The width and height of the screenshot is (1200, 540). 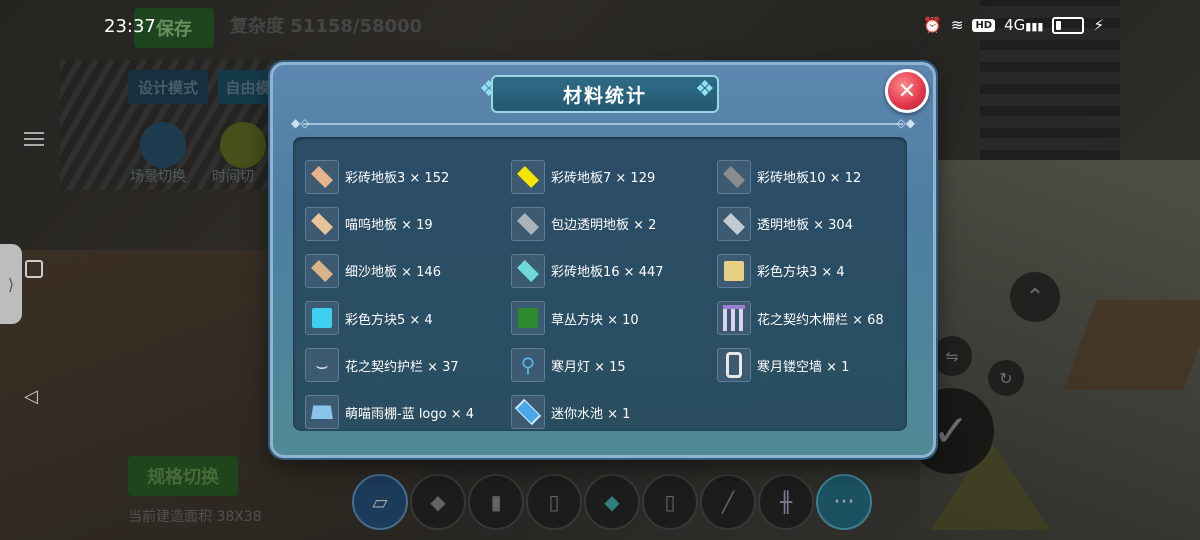 What do you see at coordinates (11, 284) in the screenshot?
I see `side-drawer-handle: ⟩` at bounding box center [11, 284].